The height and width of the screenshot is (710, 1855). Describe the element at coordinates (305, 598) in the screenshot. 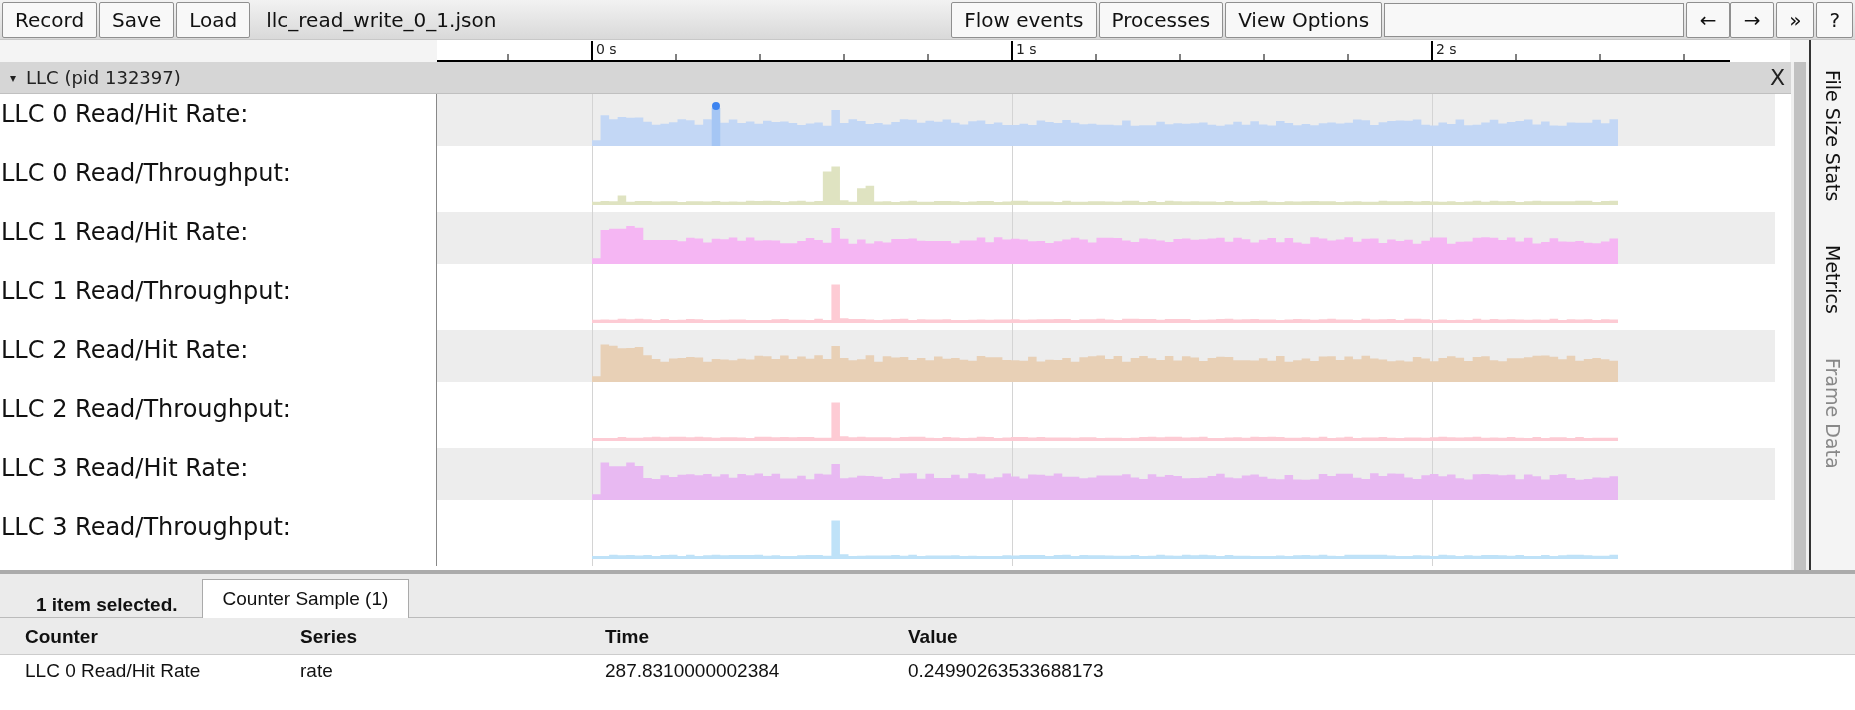

I see `panel-tab: Counter Sample (1)` at that location.